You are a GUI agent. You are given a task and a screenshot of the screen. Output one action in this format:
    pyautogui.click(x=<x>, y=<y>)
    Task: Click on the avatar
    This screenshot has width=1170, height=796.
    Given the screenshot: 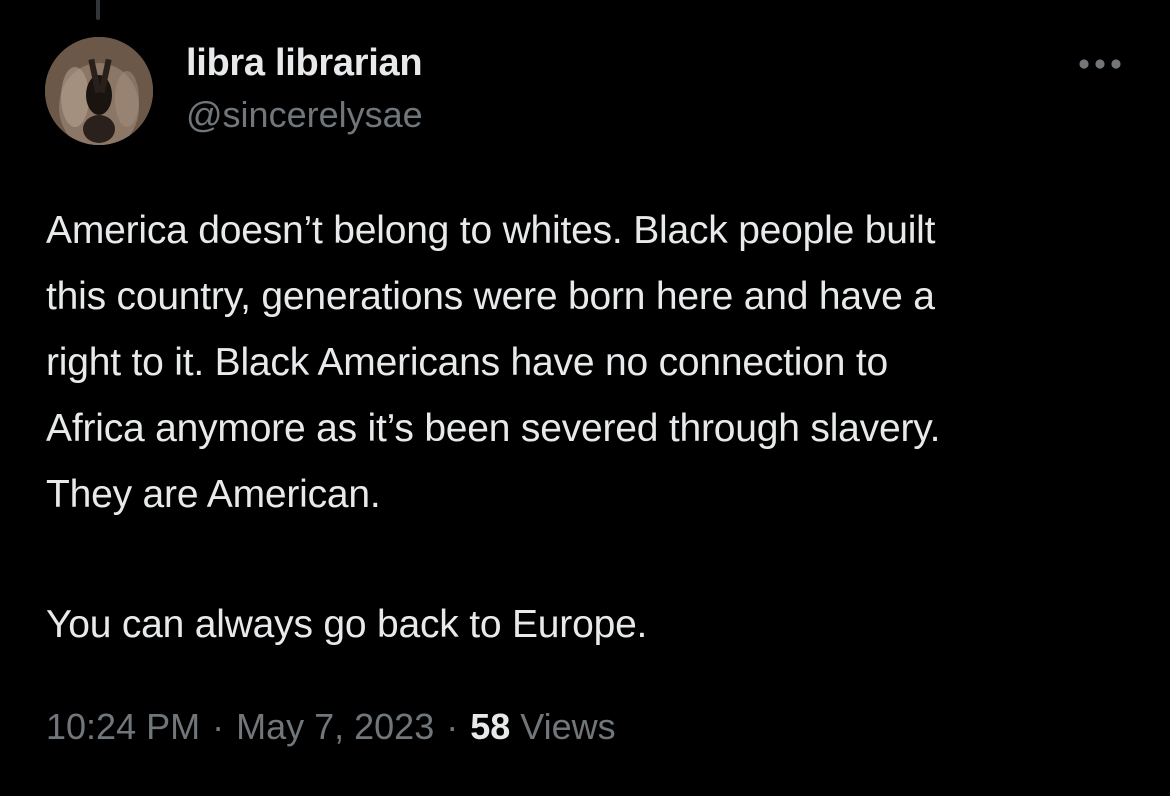 What is the action you would take?
    pyautogui.click(x=99, y=91)
    